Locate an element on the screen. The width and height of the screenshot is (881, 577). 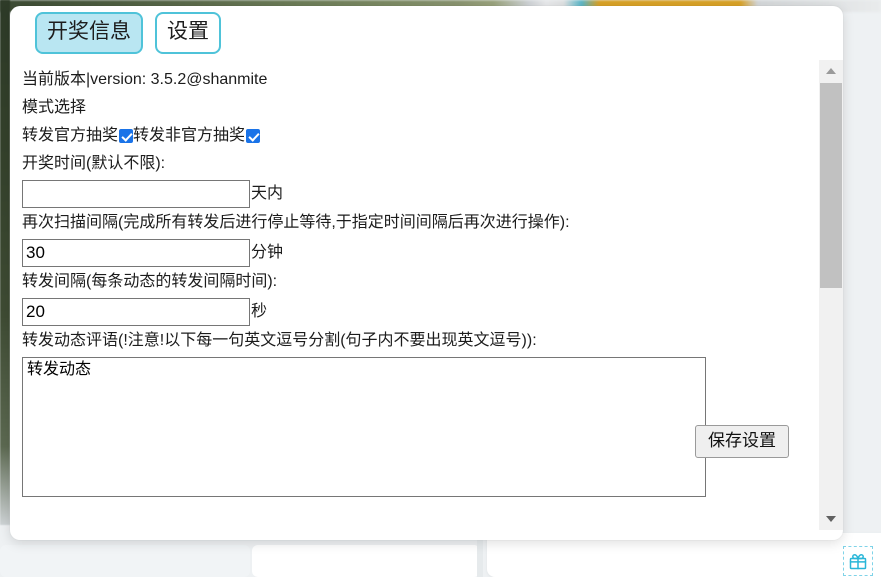
input-rescan-interval is located at coordinates (136, 253).